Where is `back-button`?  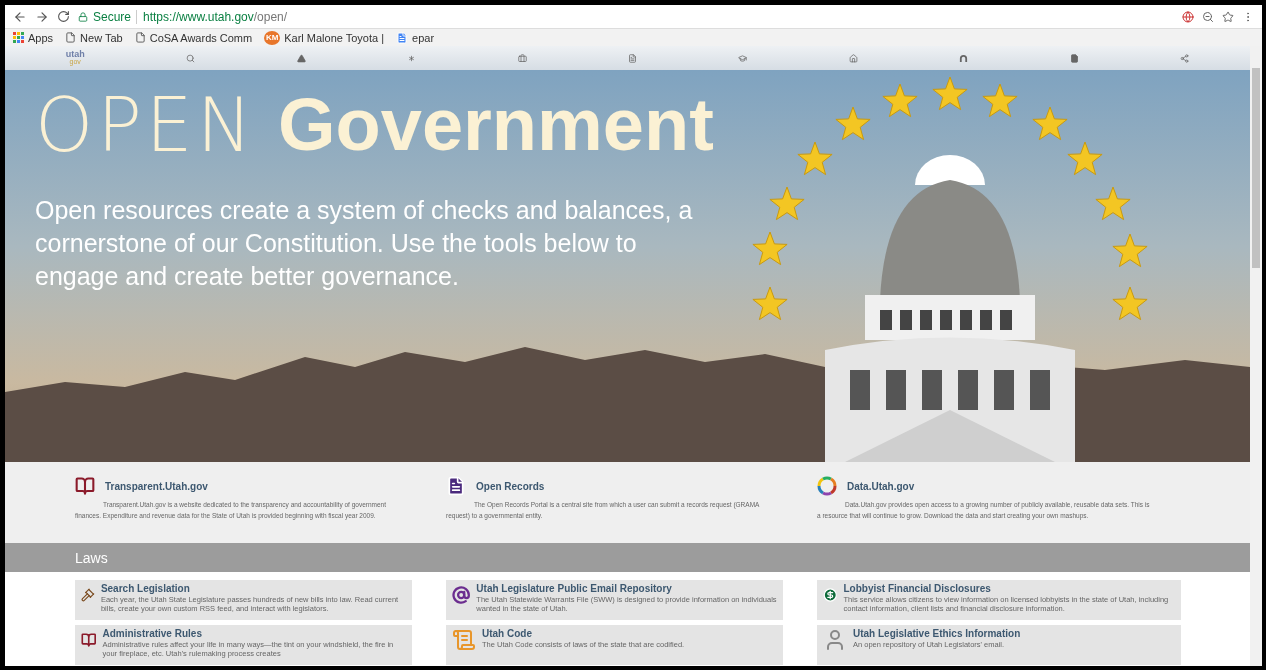 back-button is located at coordinates (20, 16).